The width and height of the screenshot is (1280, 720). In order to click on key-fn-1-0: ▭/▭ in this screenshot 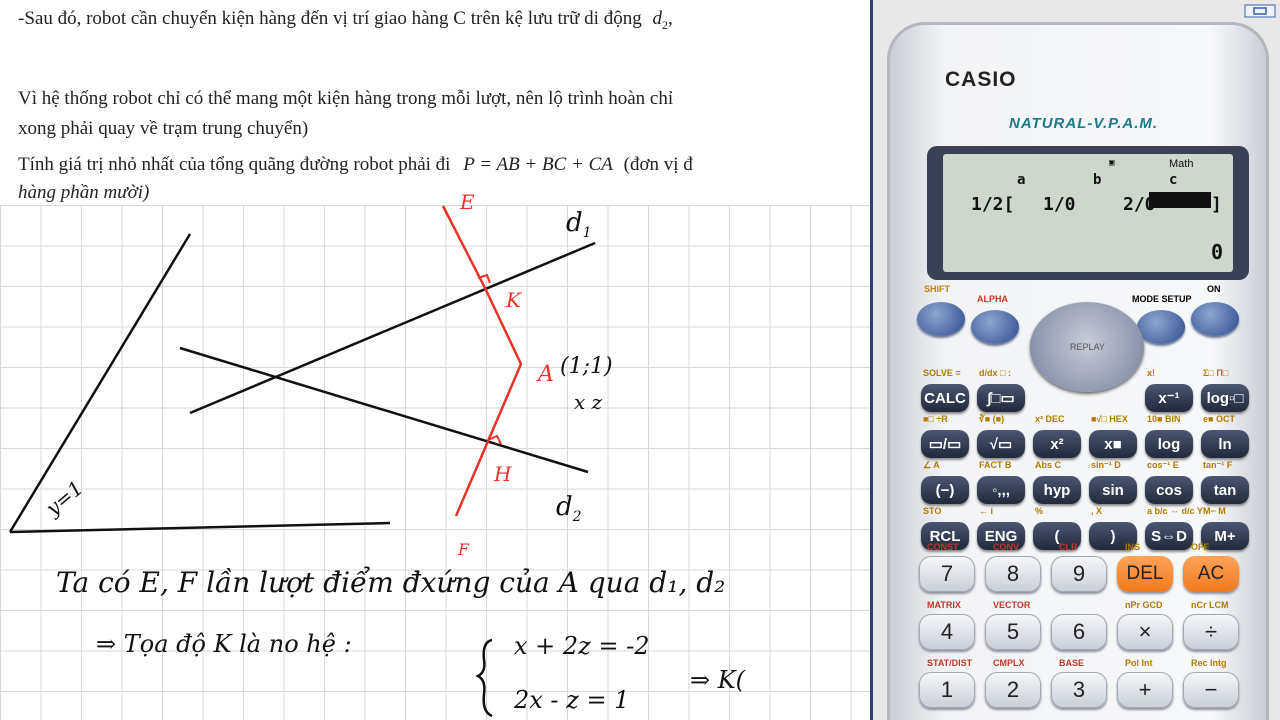, I will do `click(945, 444)`.